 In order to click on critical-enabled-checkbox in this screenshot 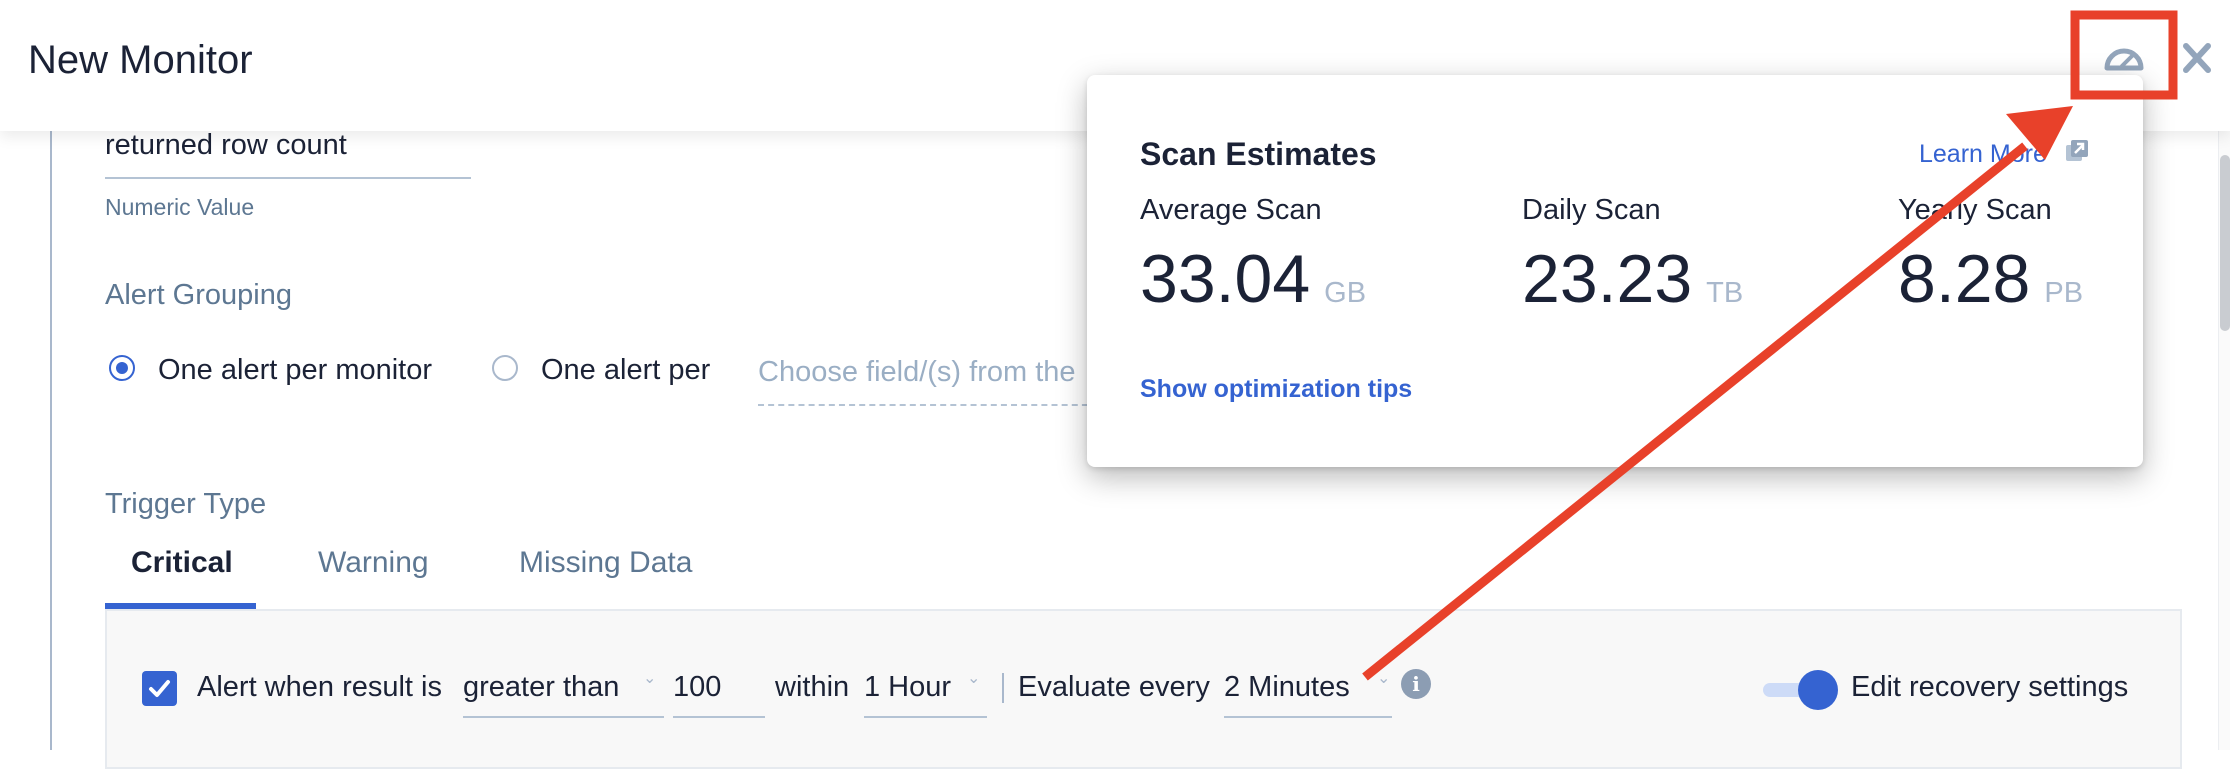, I will do `click(159, 688)`.